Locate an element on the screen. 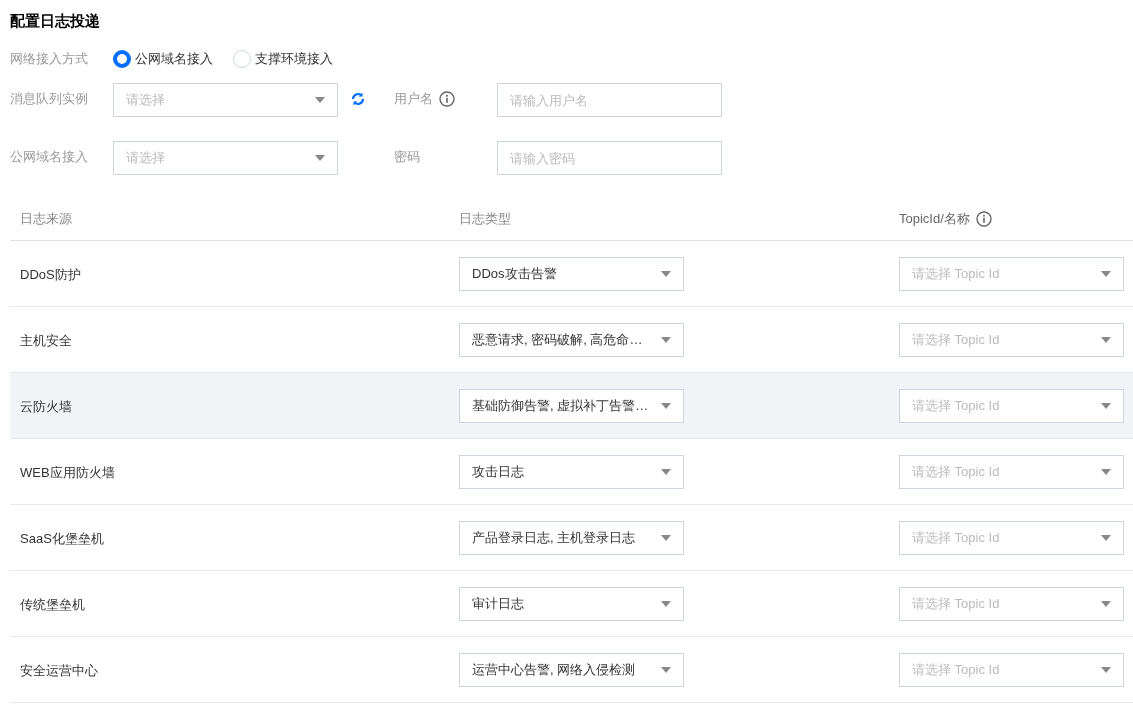  log-type-select: 产品登录日志, 主机登录日志 is located at coordinates (571, 537).